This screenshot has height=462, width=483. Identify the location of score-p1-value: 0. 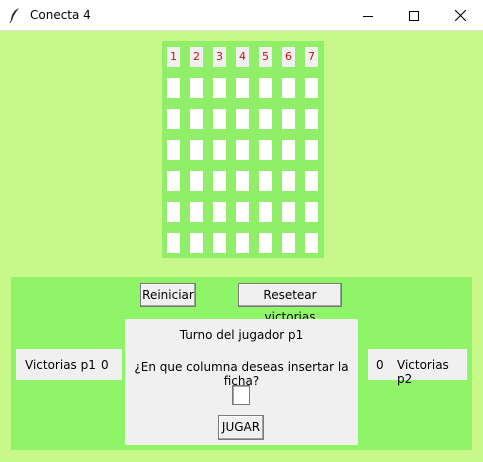
(105, 365).